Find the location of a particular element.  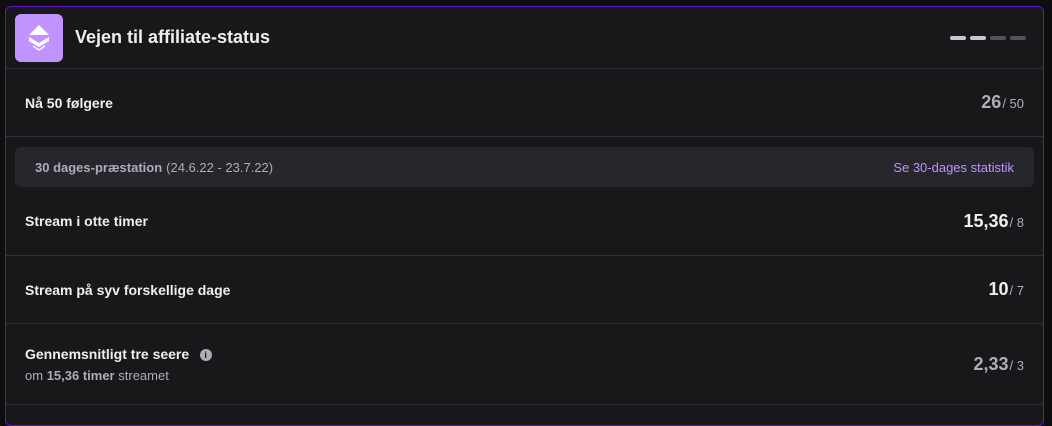

stream-days-value: 10 / 7 is located at coordinates (1007, 289).